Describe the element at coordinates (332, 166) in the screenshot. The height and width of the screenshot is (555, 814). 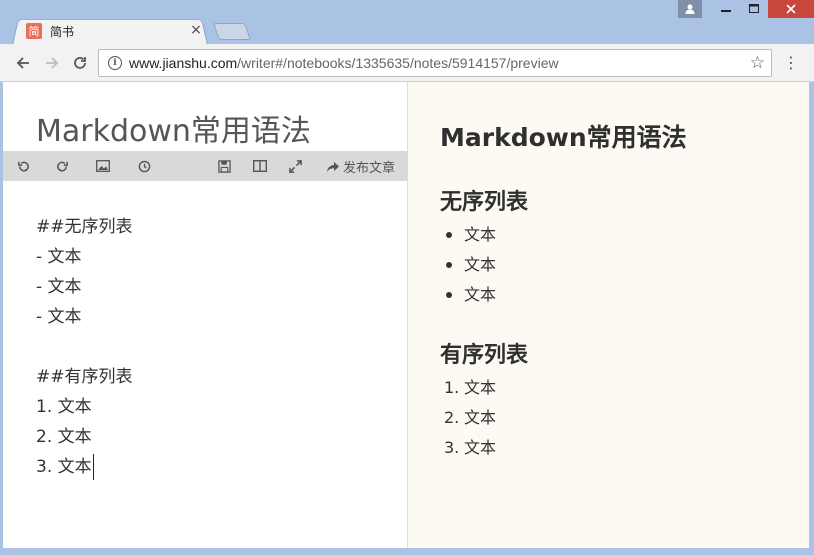
I see `share-arrow-icon` at that location.